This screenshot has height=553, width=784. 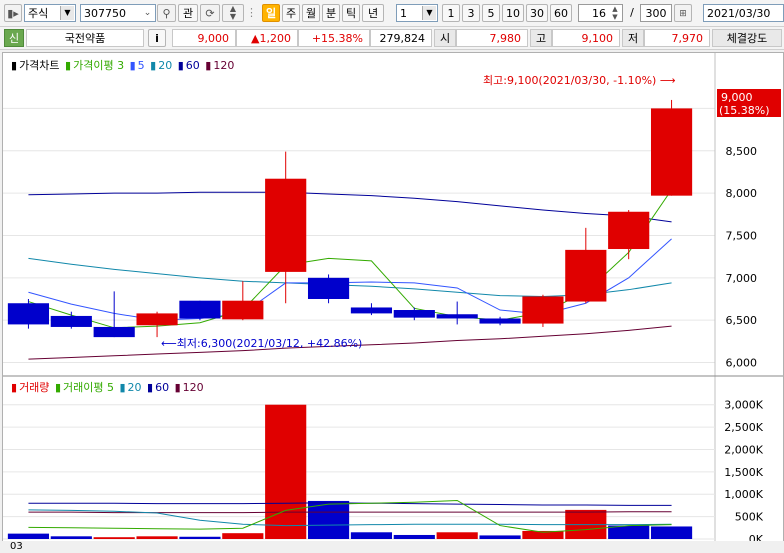 I want to click on price-tick-label: 7,500, so click(x=742, y=235).